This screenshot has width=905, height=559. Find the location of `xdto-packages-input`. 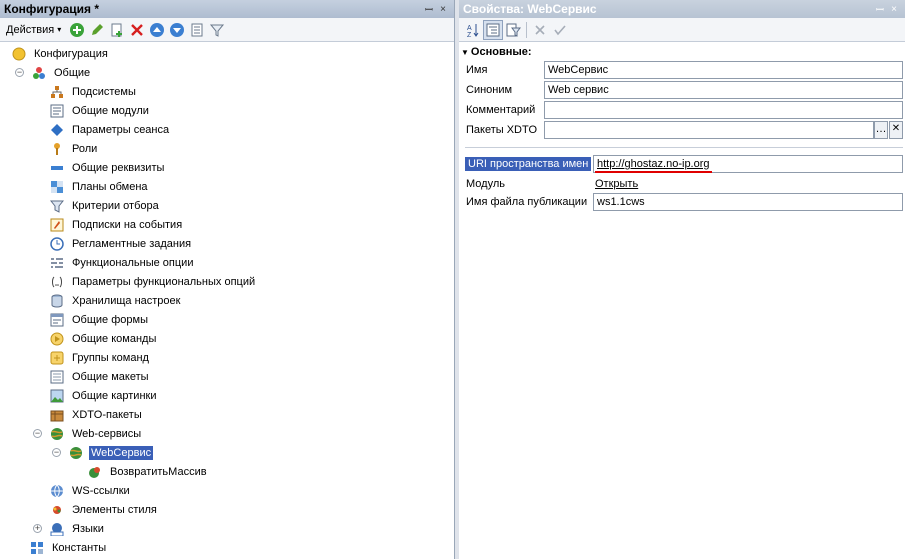

xdto-packages-input is located at coordinates (709, 130).